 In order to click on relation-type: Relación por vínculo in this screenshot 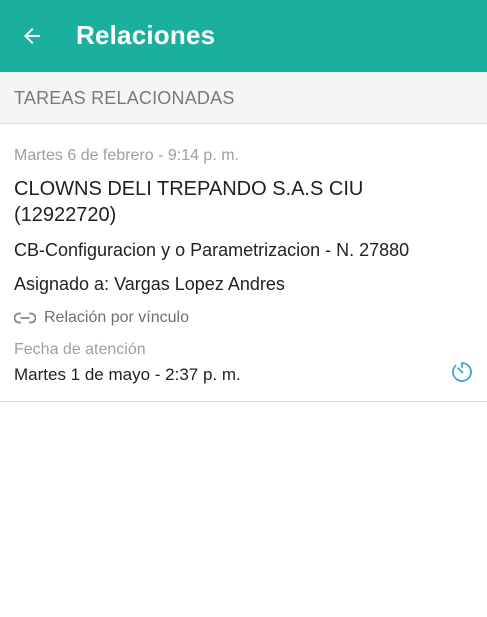, I will do `click(116, 317)`.